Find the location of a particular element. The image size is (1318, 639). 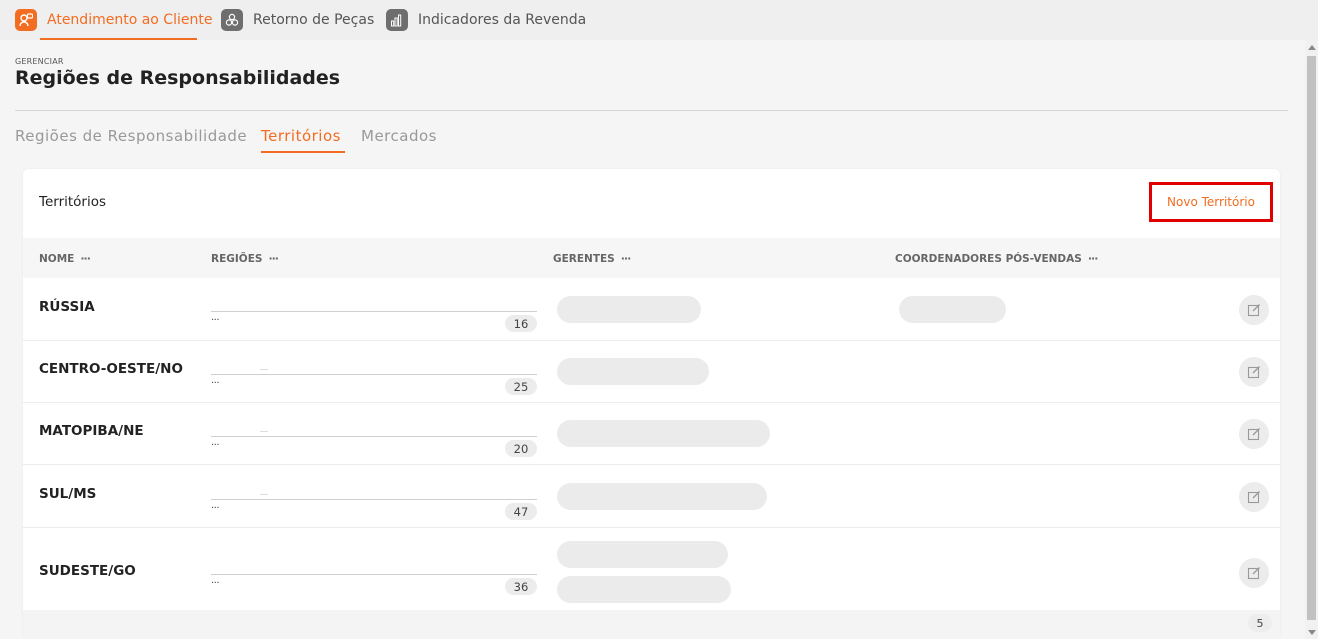

total-count-badge: 5 is located at coordinates (1260, 623).